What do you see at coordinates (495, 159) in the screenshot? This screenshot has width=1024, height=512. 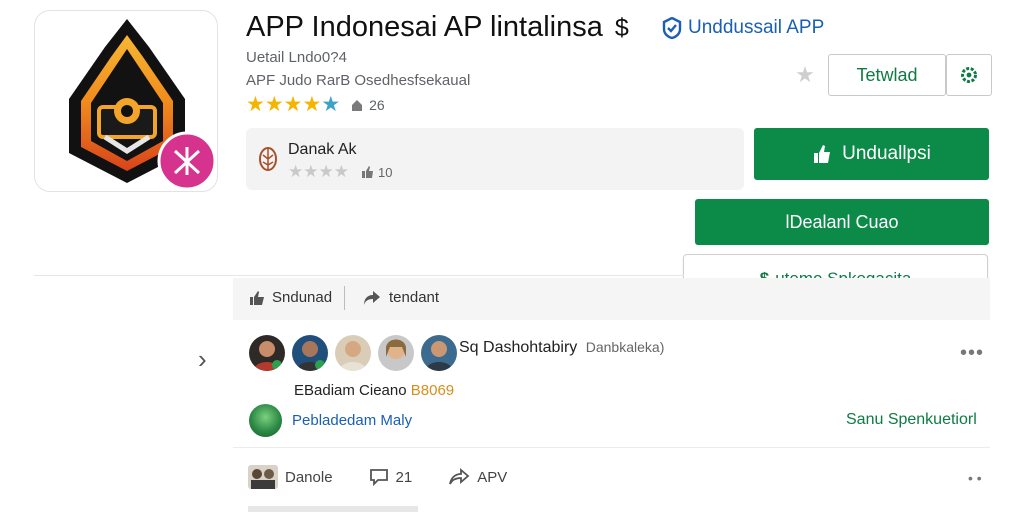 I see `review-card: Danak Ak ★★★★ 10` at bounding box center [495, 159].